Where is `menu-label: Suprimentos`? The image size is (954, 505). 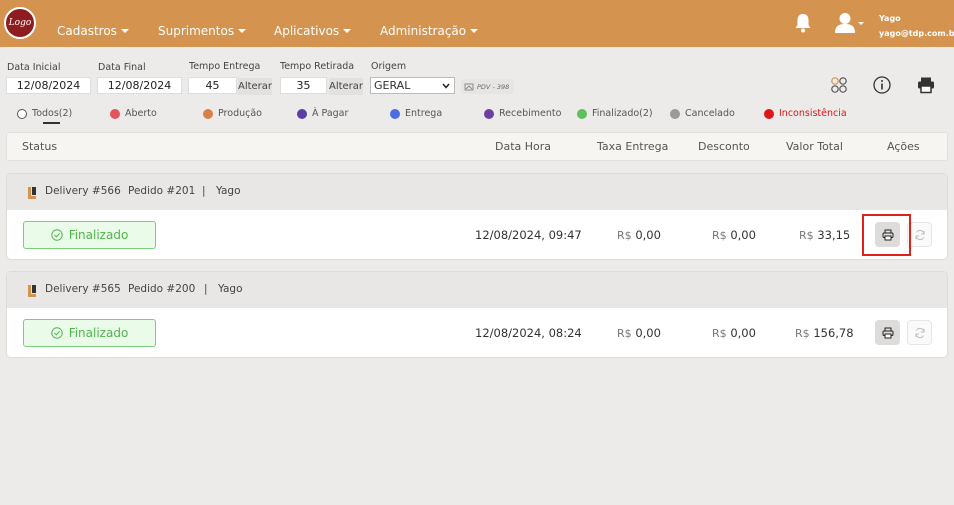 menu-label: Suprimentos is located at coordinates (196, 31).